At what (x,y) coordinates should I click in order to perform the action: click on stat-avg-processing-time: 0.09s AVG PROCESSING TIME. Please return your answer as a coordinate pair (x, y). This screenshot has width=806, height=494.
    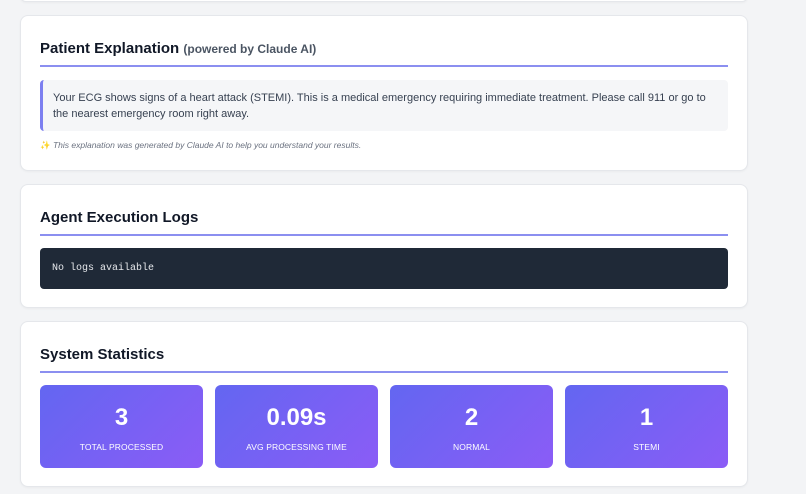
    Looking at the image, I should click on (296, 426).